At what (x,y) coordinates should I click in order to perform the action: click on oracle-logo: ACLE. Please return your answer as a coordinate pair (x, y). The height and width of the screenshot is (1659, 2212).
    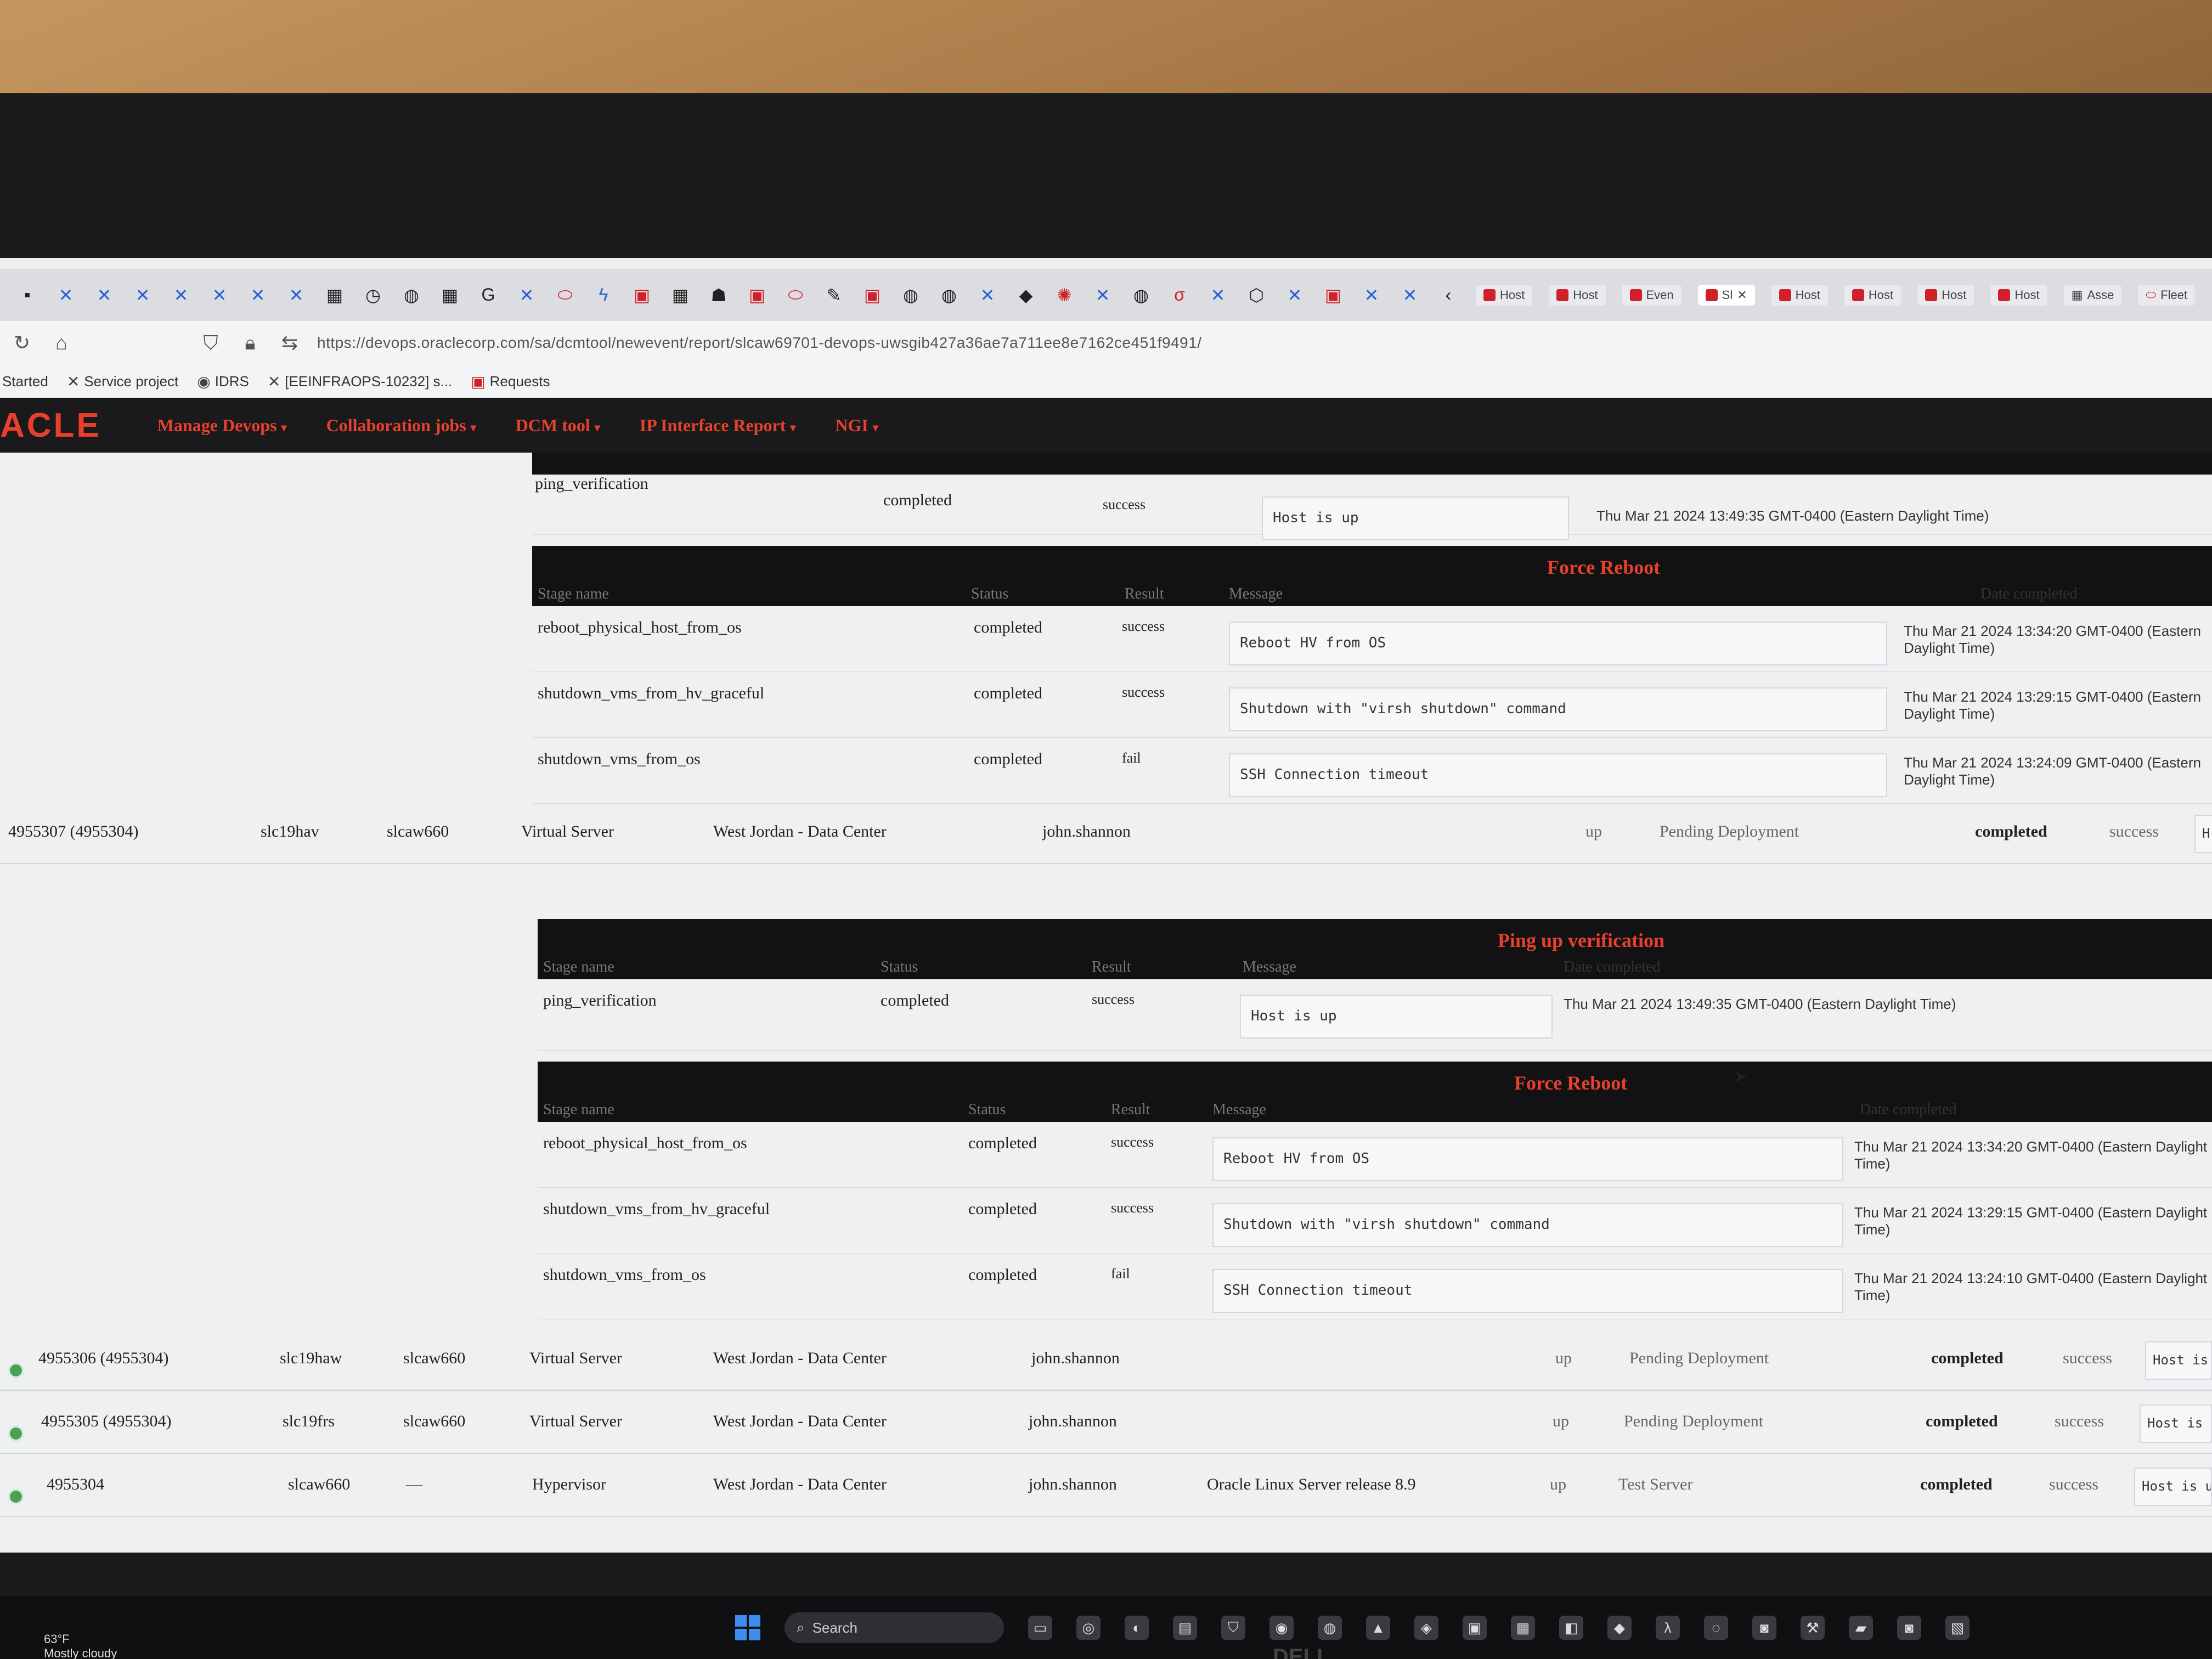
    Looking at the image, I should click on (50, 425).